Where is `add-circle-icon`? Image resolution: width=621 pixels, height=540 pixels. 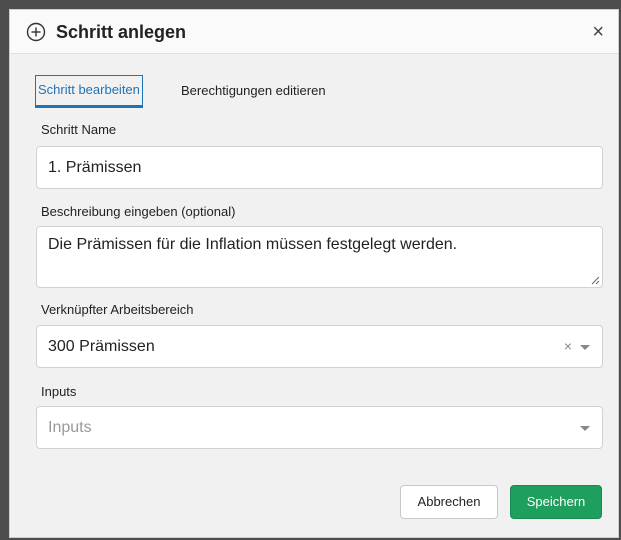 add-circle-icon is located at coordinates (36, 32).